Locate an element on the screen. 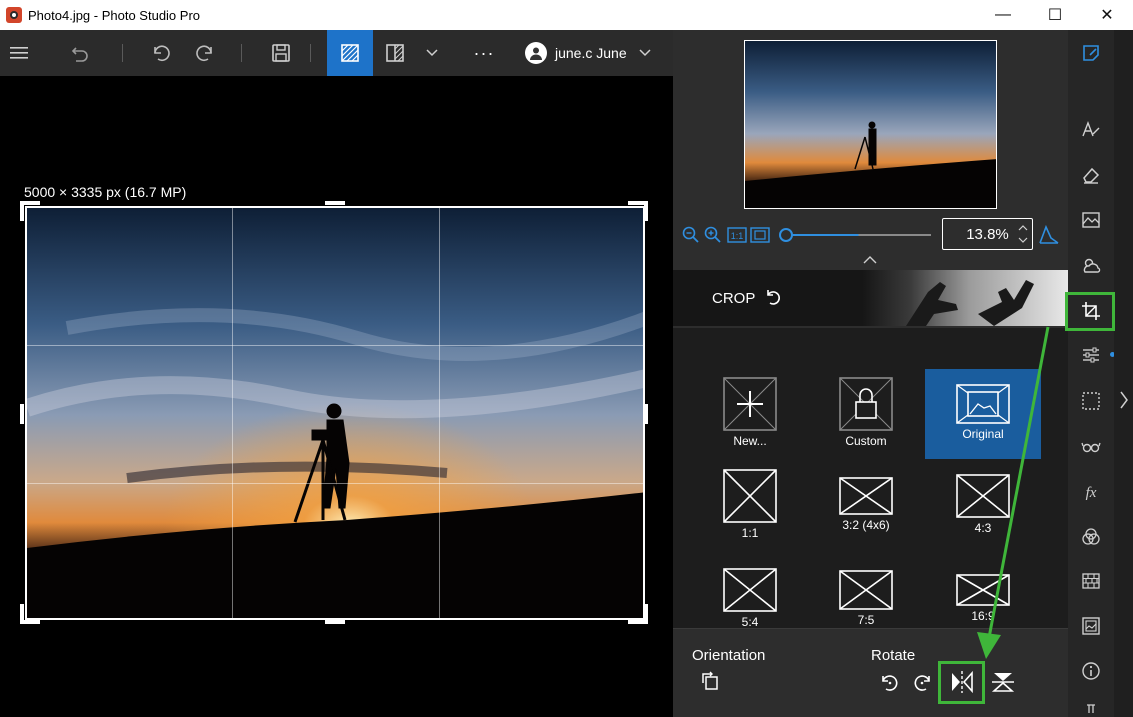 The image size is (1133, 717). crop-handle-bottom is located at coordinates (335, 622).